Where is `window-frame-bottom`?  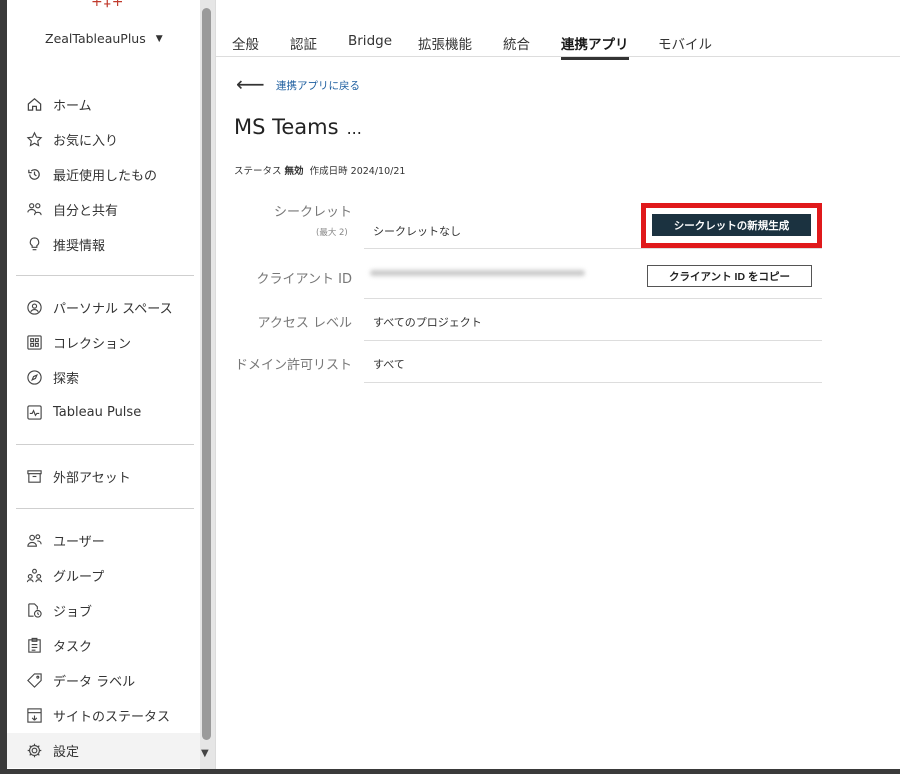 window-frame-bottom is located at coordinates (450, 771).